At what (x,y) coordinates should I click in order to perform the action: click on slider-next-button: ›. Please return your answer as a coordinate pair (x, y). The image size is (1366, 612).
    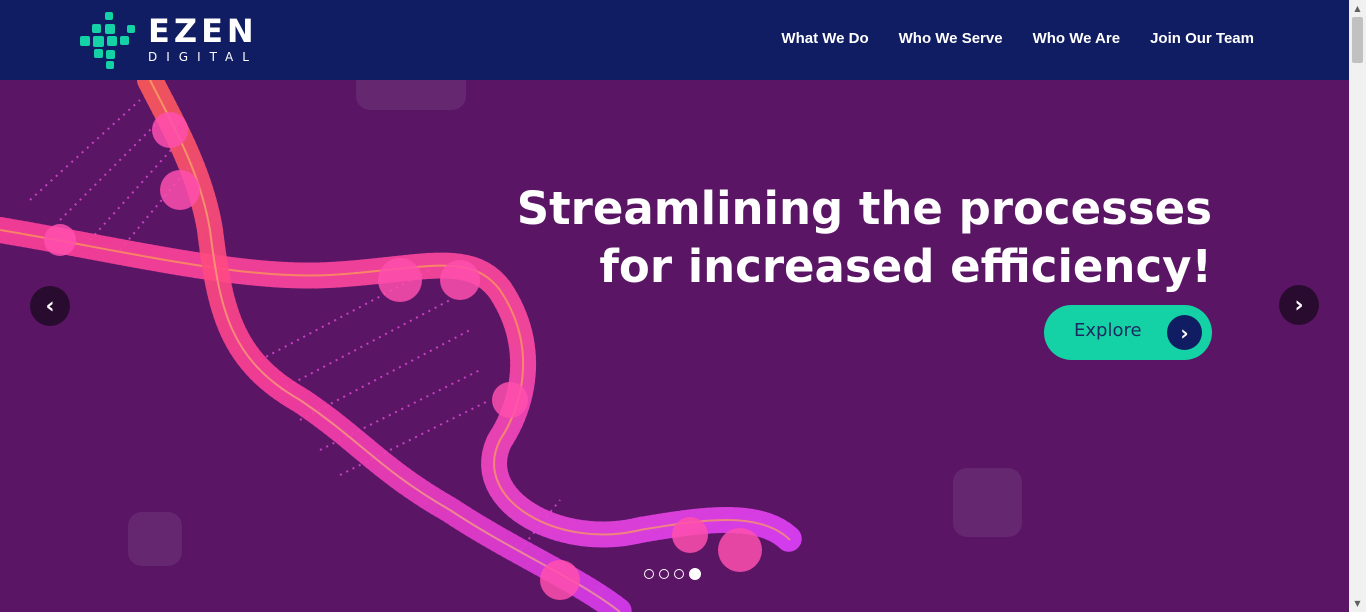
    Looking at the image, I should click on (1299, 305).